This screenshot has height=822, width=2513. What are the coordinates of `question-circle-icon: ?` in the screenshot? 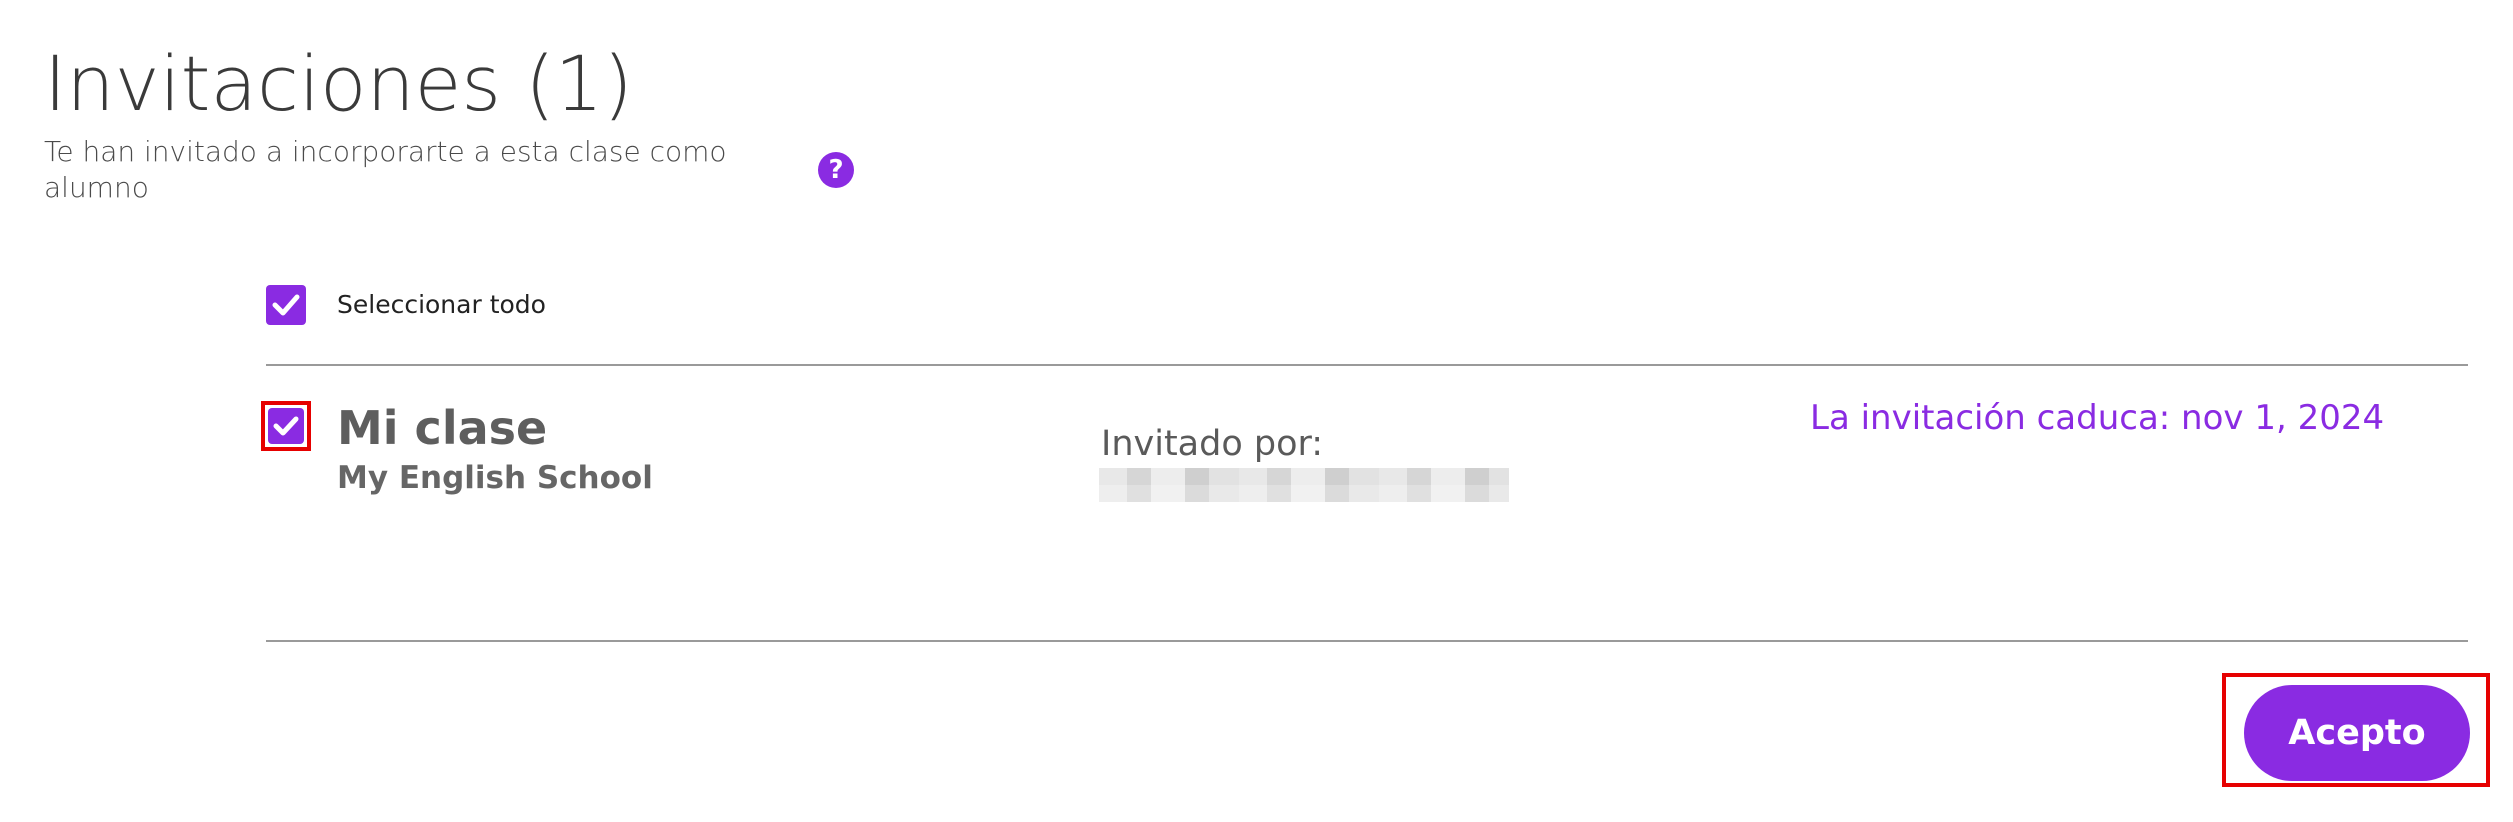 It's located at (836, 170).